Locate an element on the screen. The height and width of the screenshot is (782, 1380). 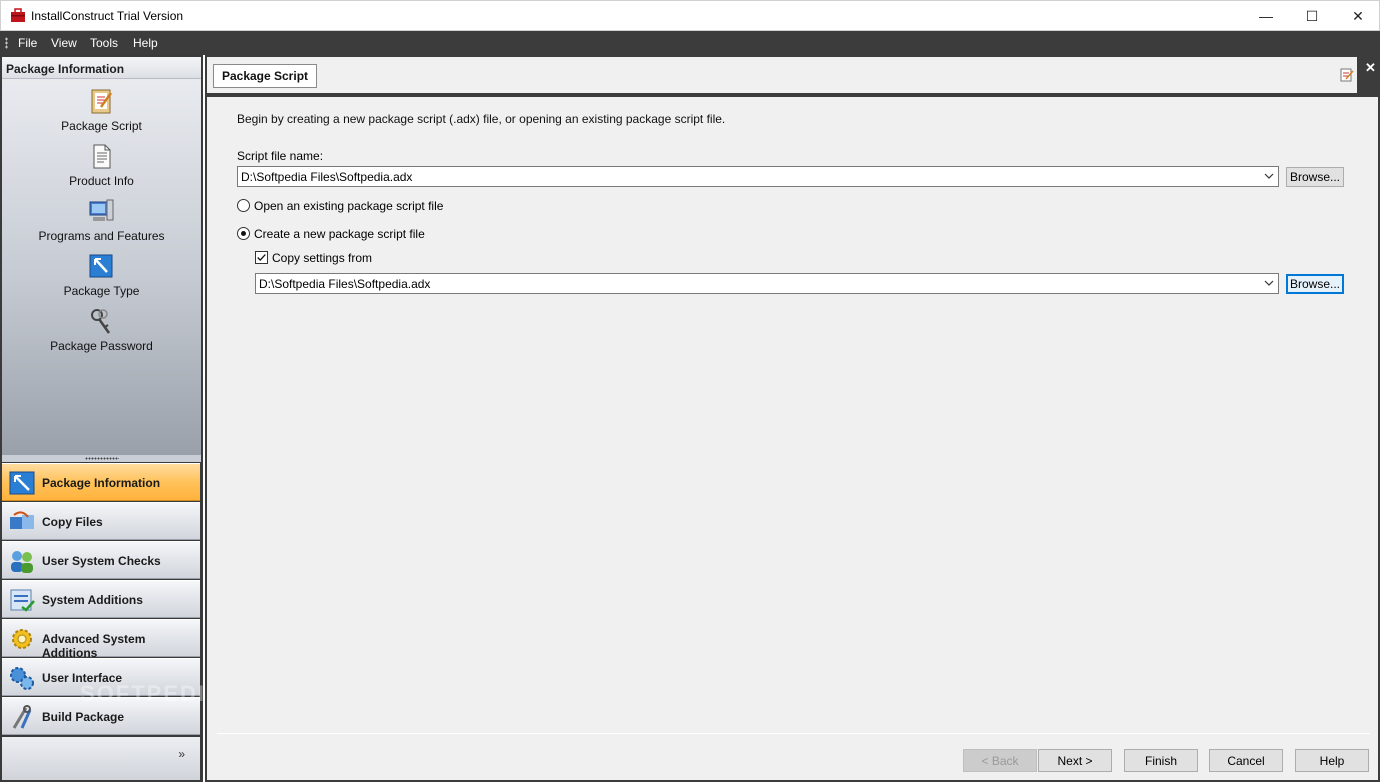
copy-settings-label: Copy settings from is located at coordinates (322, 258).